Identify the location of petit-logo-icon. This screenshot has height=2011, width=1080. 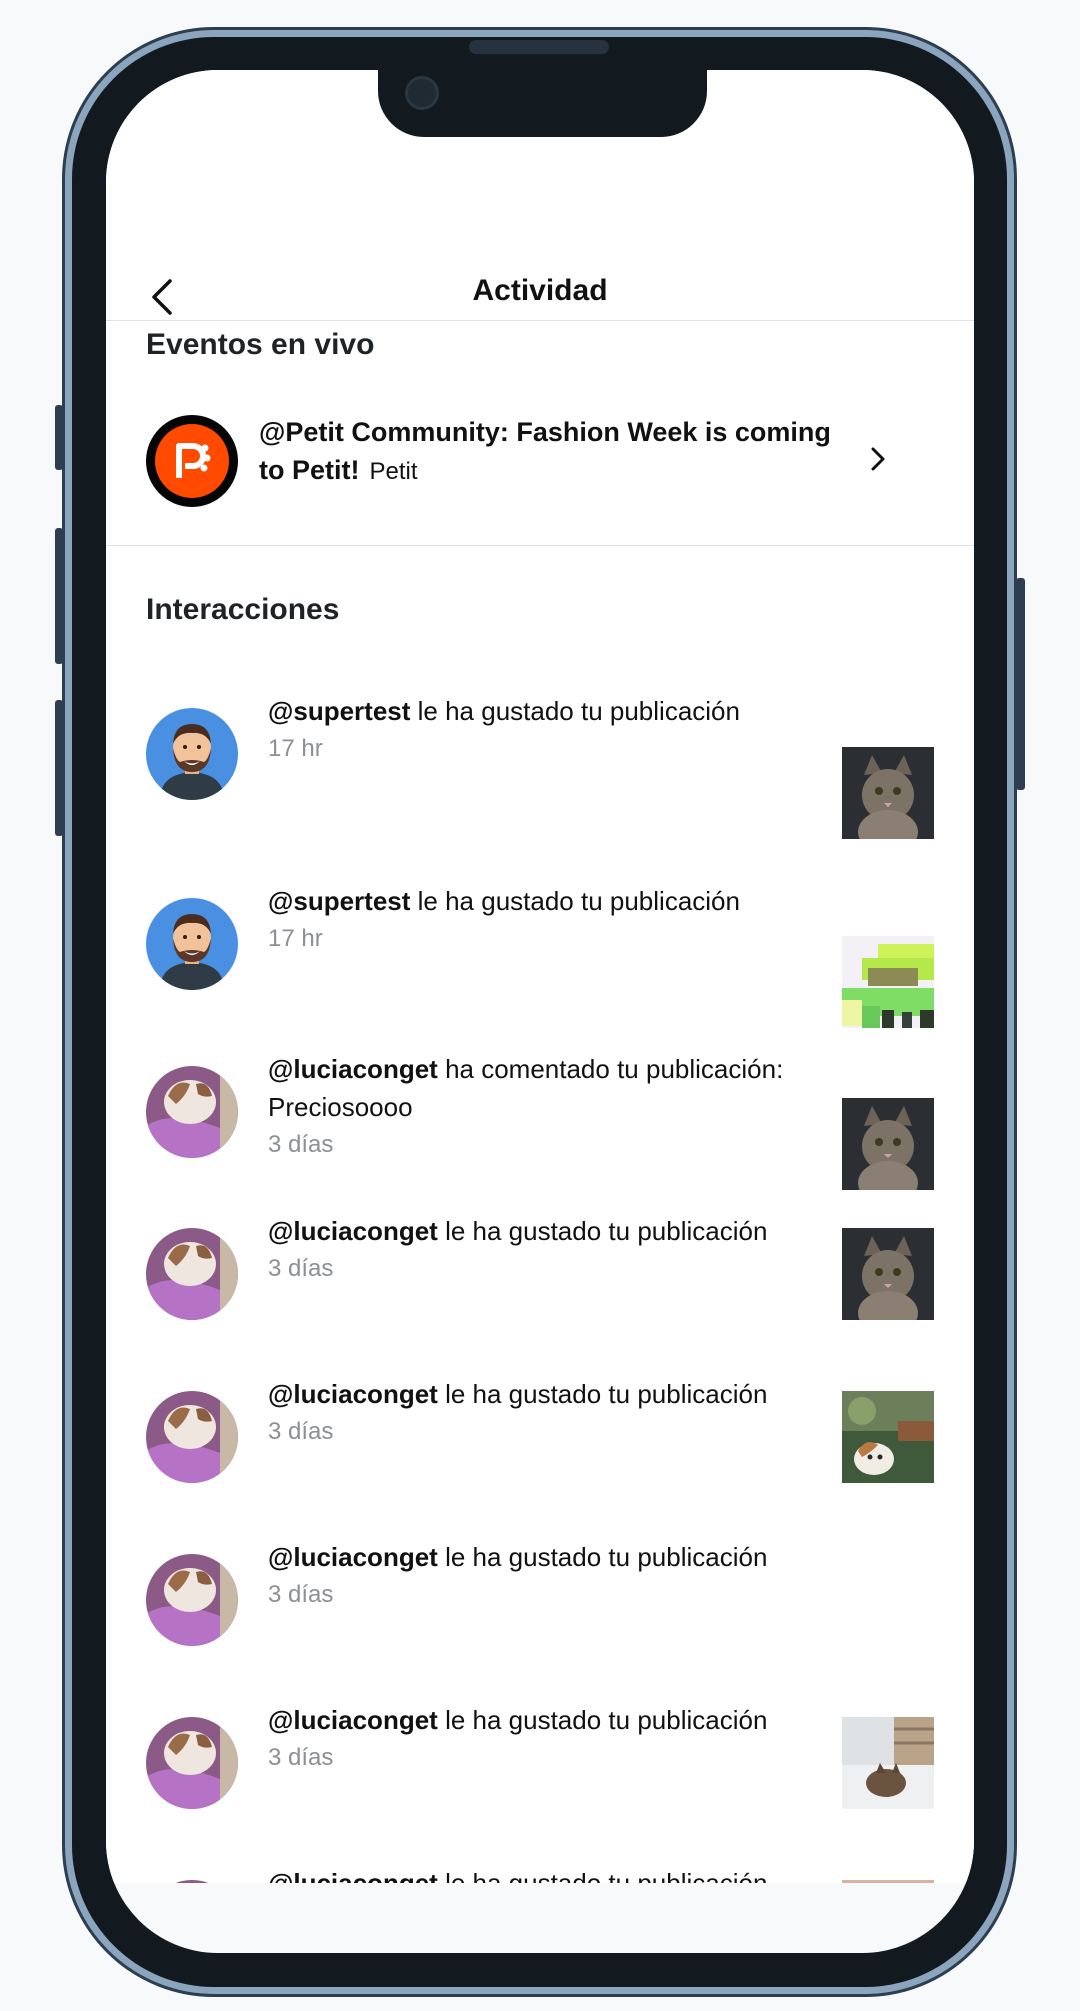
(193, 460).